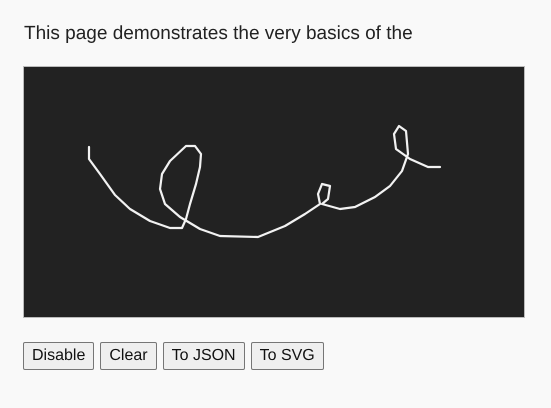 Image resolution: width=551 pixels, height=408 pixels. I want to click on action-button: To JSON, so click(203, 356).